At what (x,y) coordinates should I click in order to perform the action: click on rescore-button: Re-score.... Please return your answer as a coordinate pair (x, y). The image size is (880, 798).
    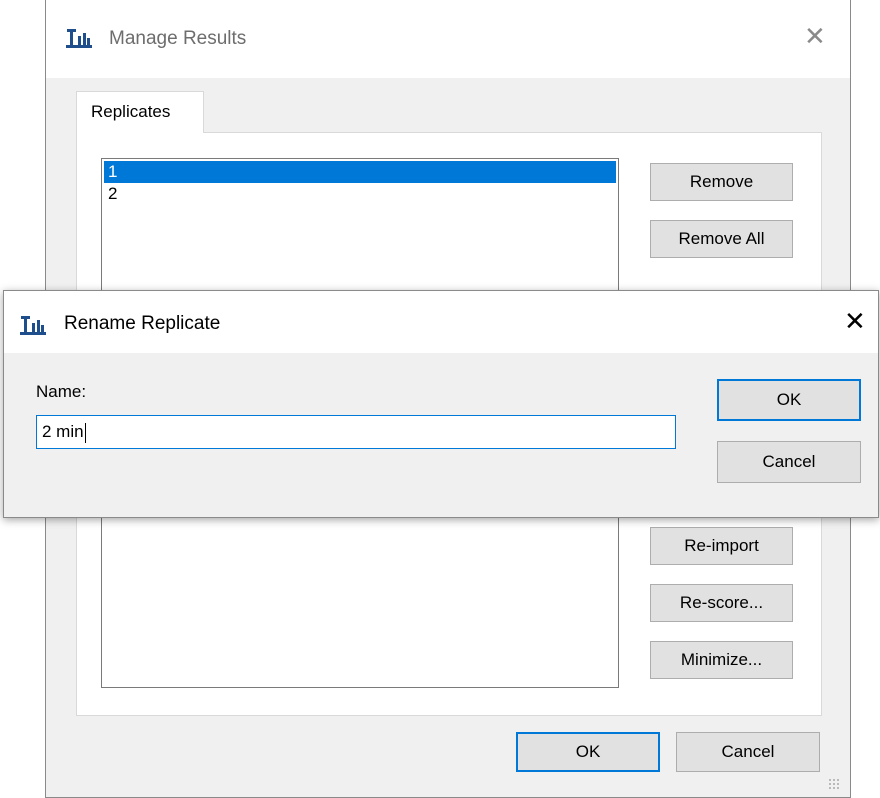
    Looking at the image, I should click on (721, 603).